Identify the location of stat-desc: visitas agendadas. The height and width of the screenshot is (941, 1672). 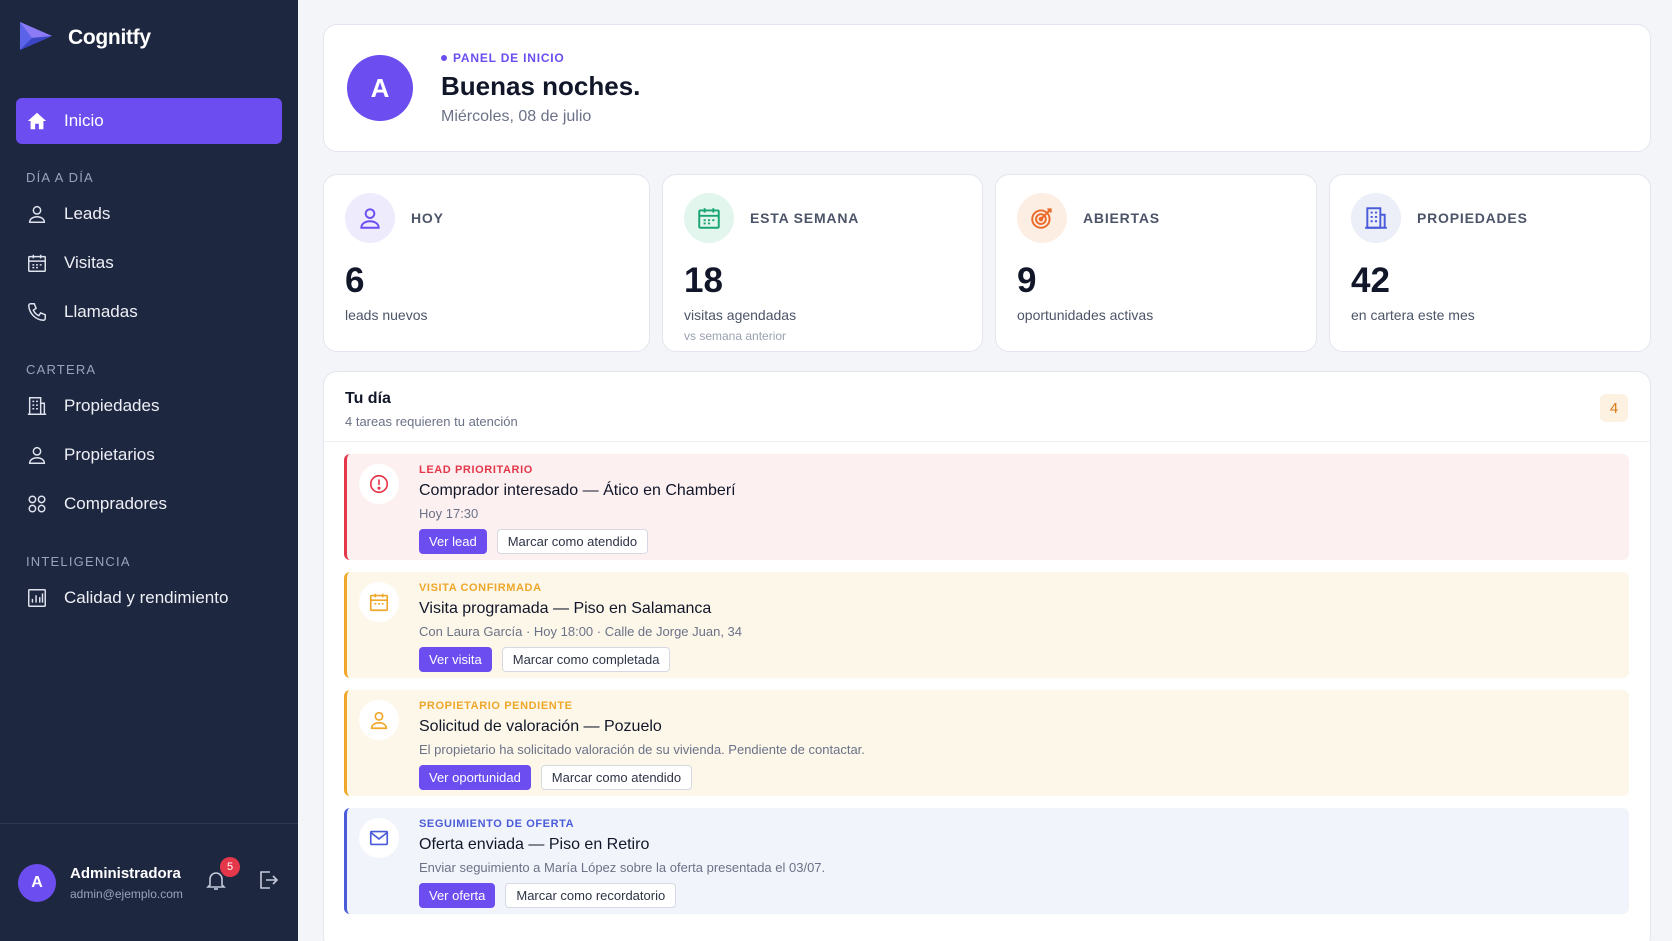
(740, 315).